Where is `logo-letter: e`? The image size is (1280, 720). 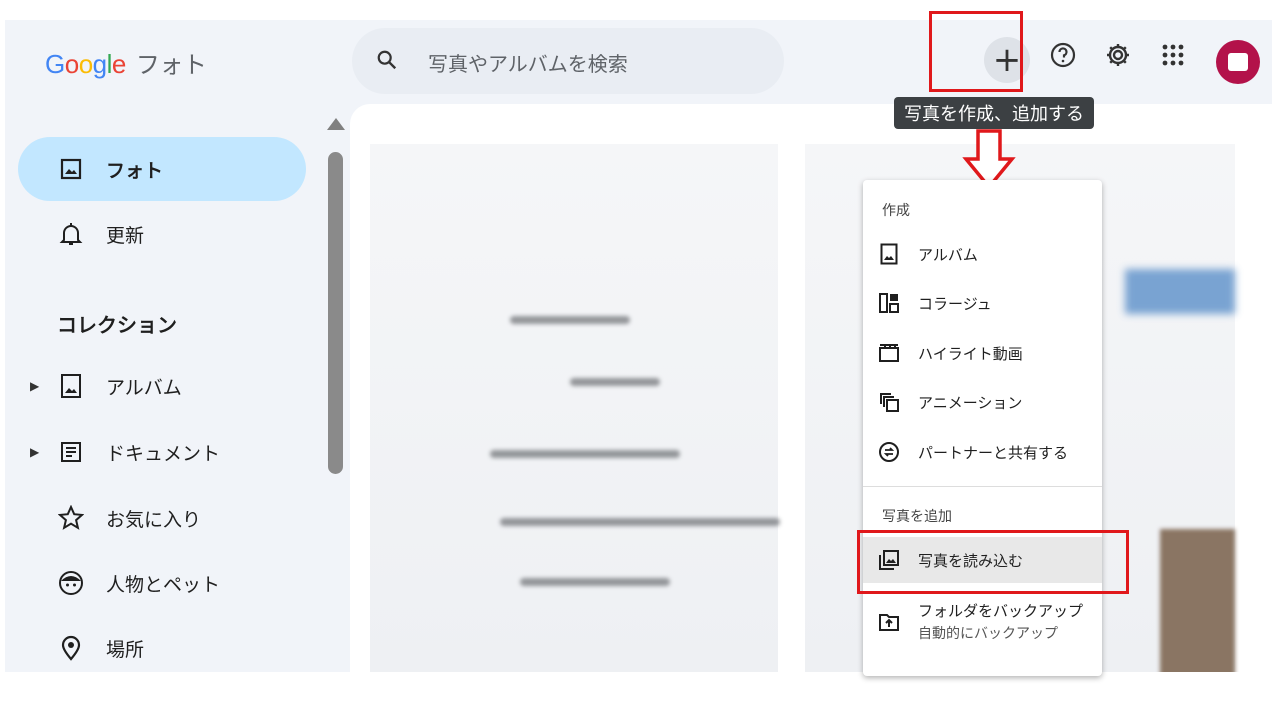
logo-letter: e is located at coordinates (118, 64).